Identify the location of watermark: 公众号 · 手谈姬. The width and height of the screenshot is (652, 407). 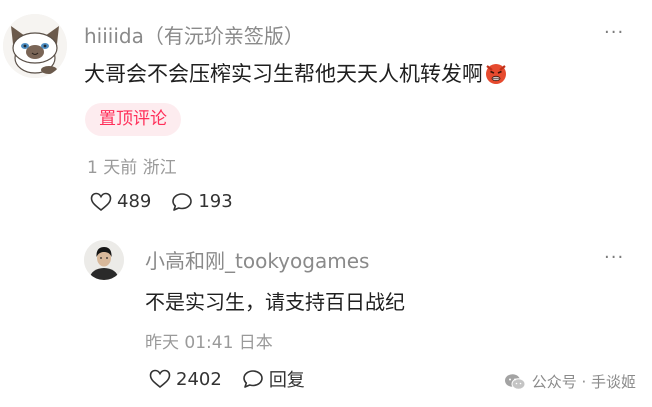
(570, 381).